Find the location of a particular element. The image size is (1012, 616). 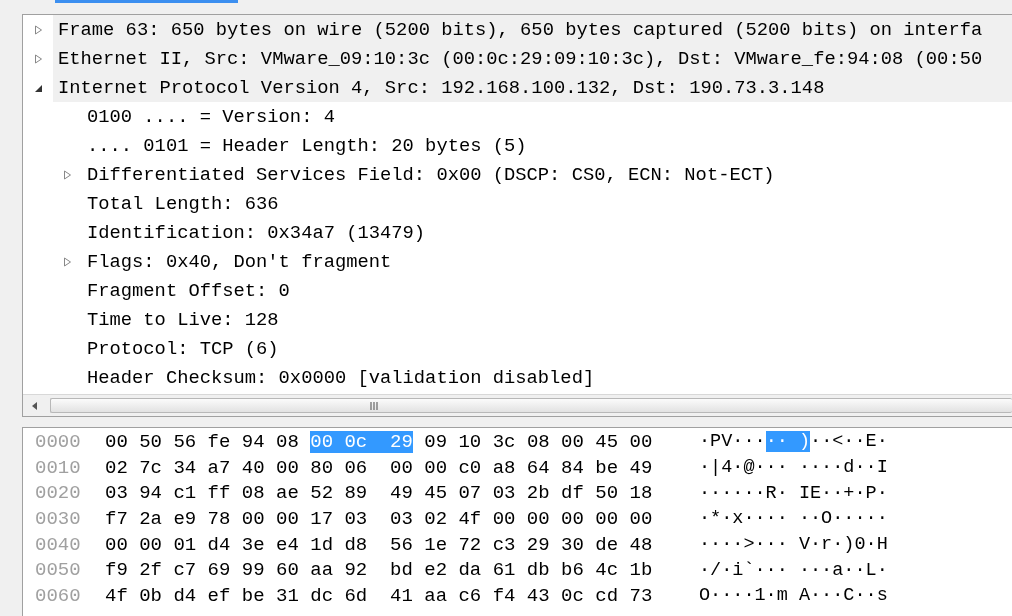

byte-offset: 0000 is located at coordinates (58, 441).